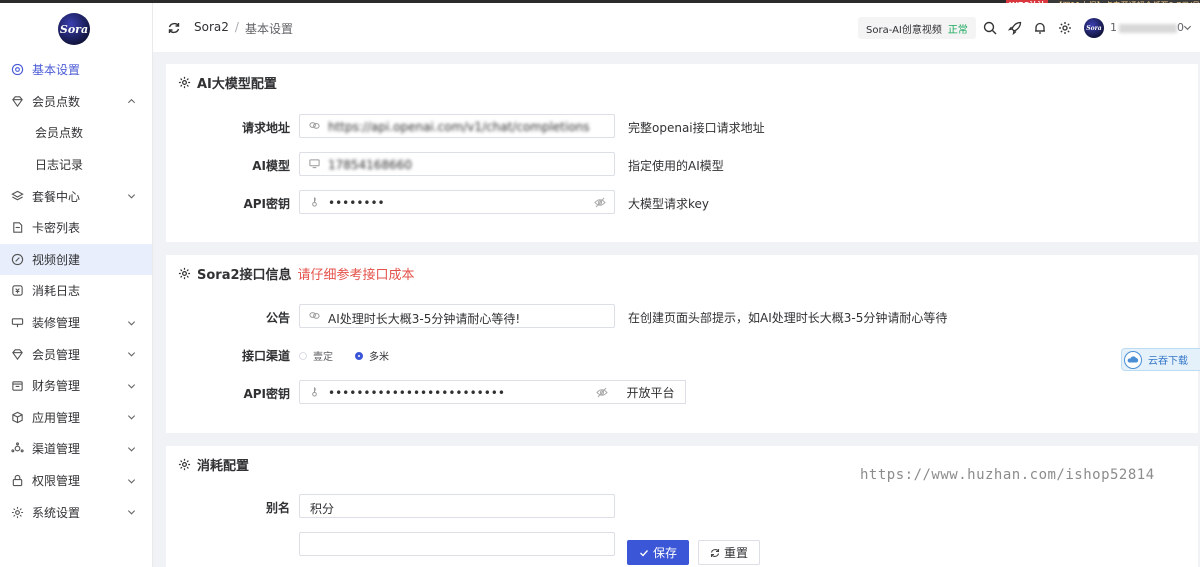 The width and height of the screenshot is (1200, 567). I want to click on sidebar-item-finance: 财务管理, so click(76, 386).